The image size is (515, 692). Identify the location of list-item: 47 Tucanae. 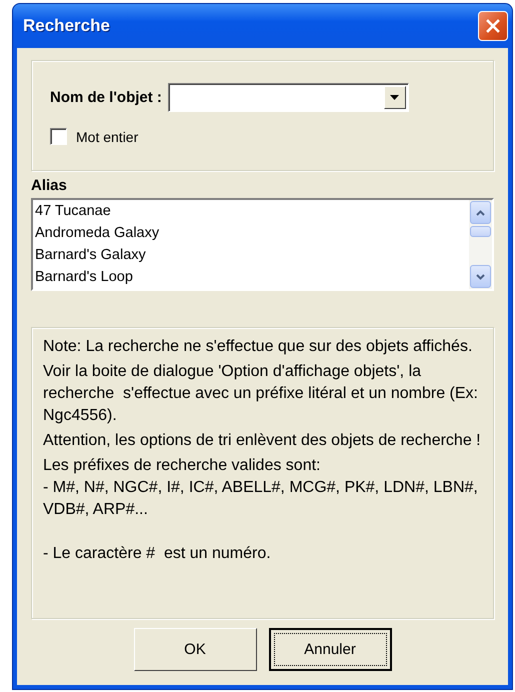
(252, 211).